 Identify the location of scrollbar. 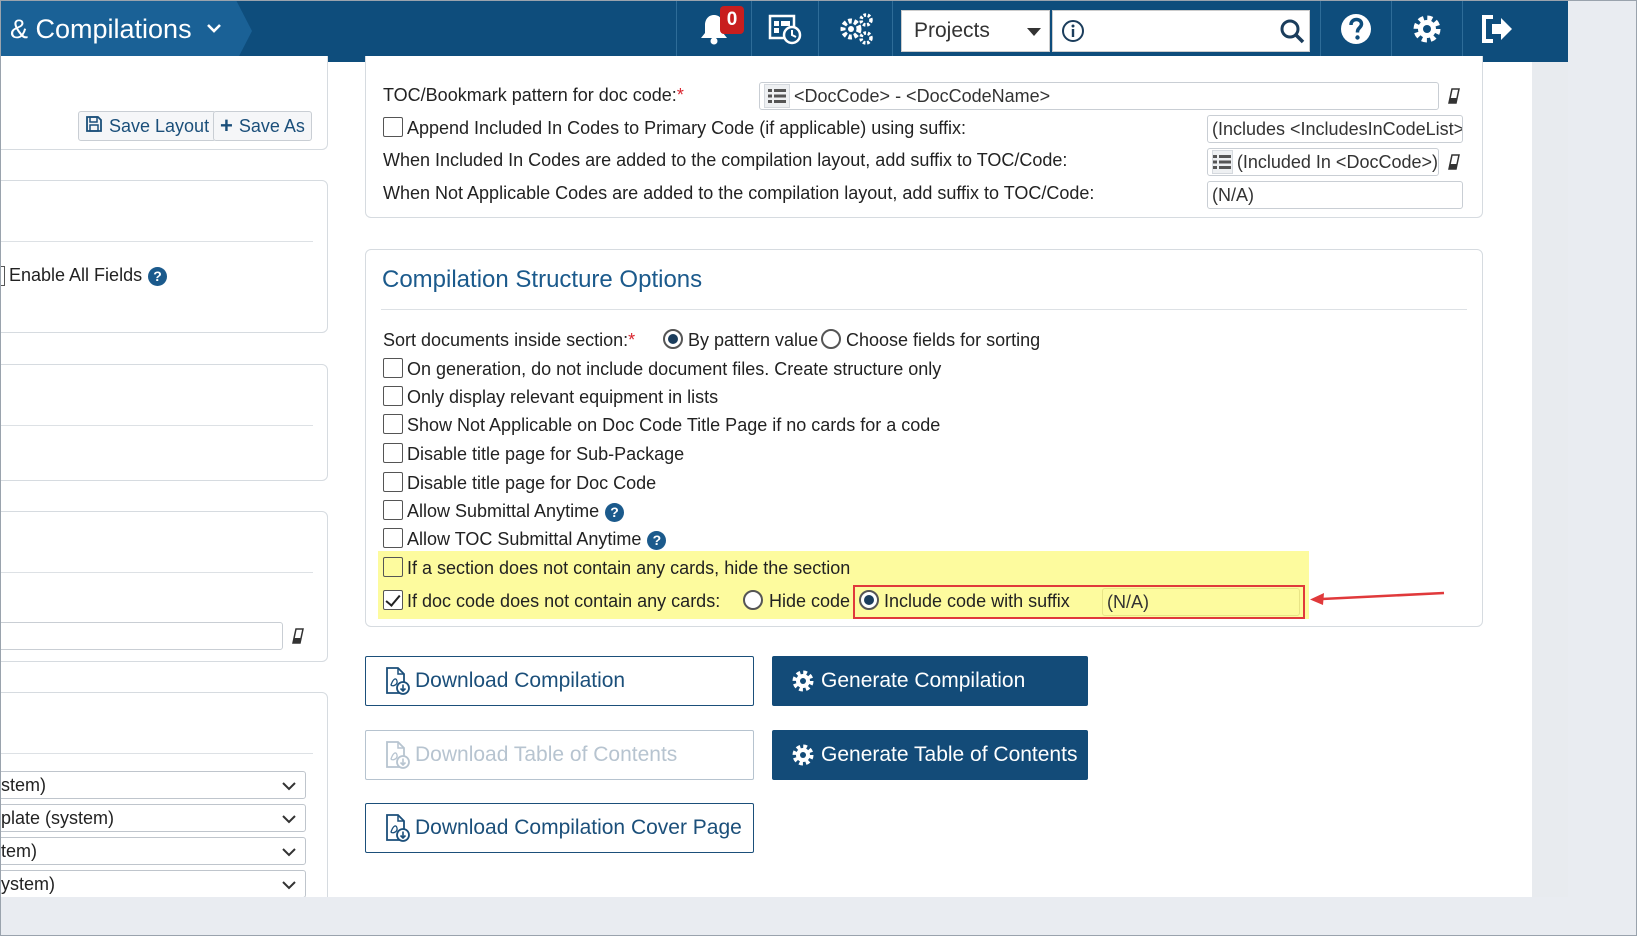
(1550, 479).